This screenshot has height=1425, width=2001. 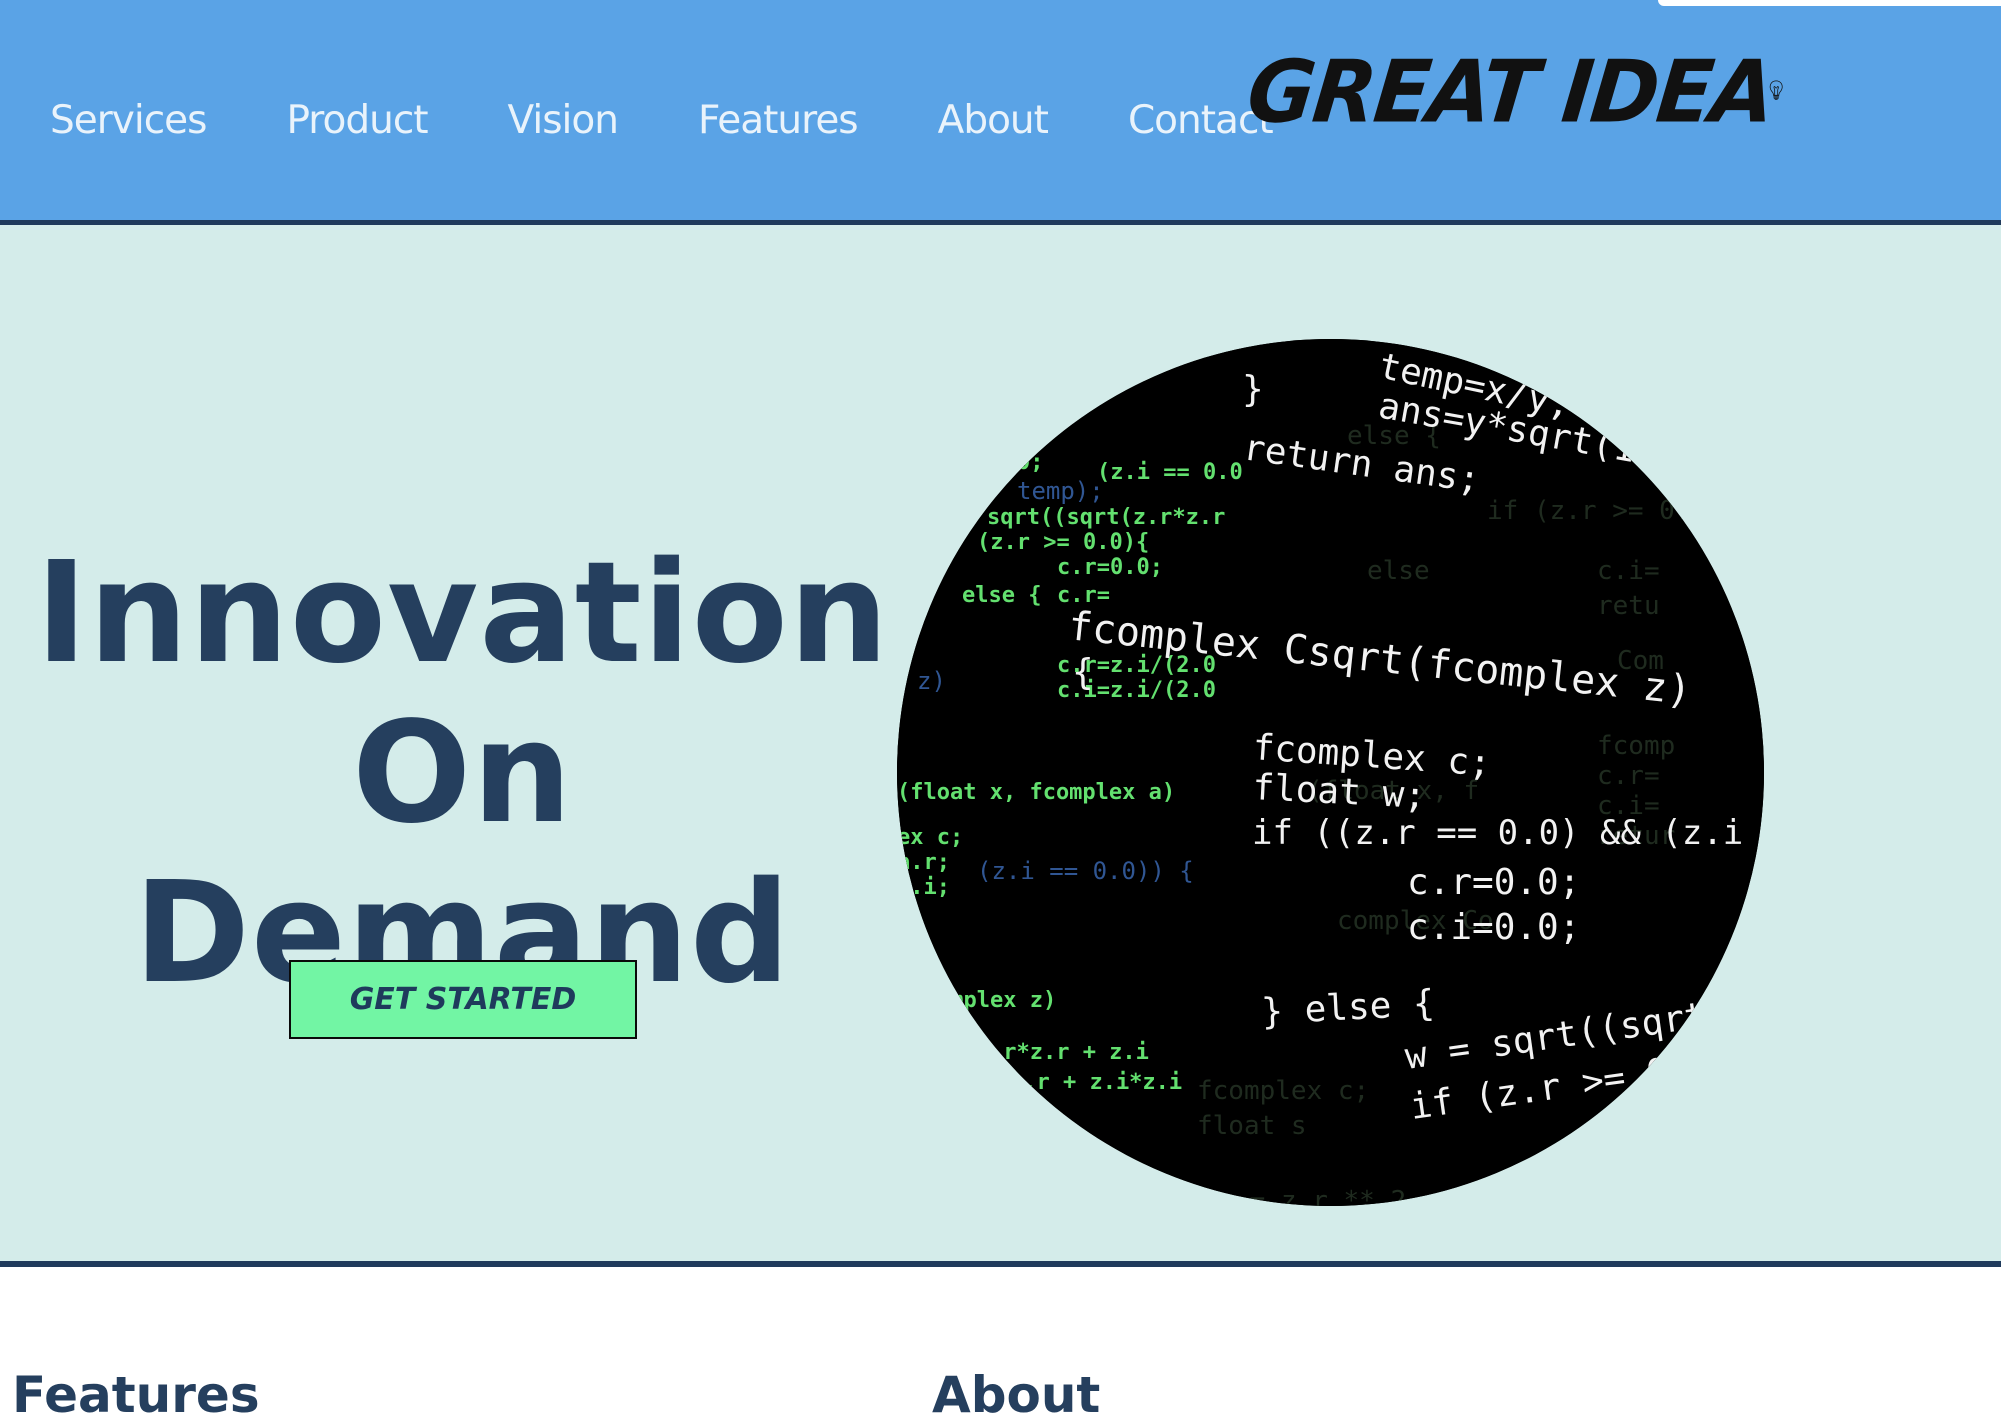 I want to click on svg-text: (z.i == 0.0)) {, so click(x=1085, y=871).